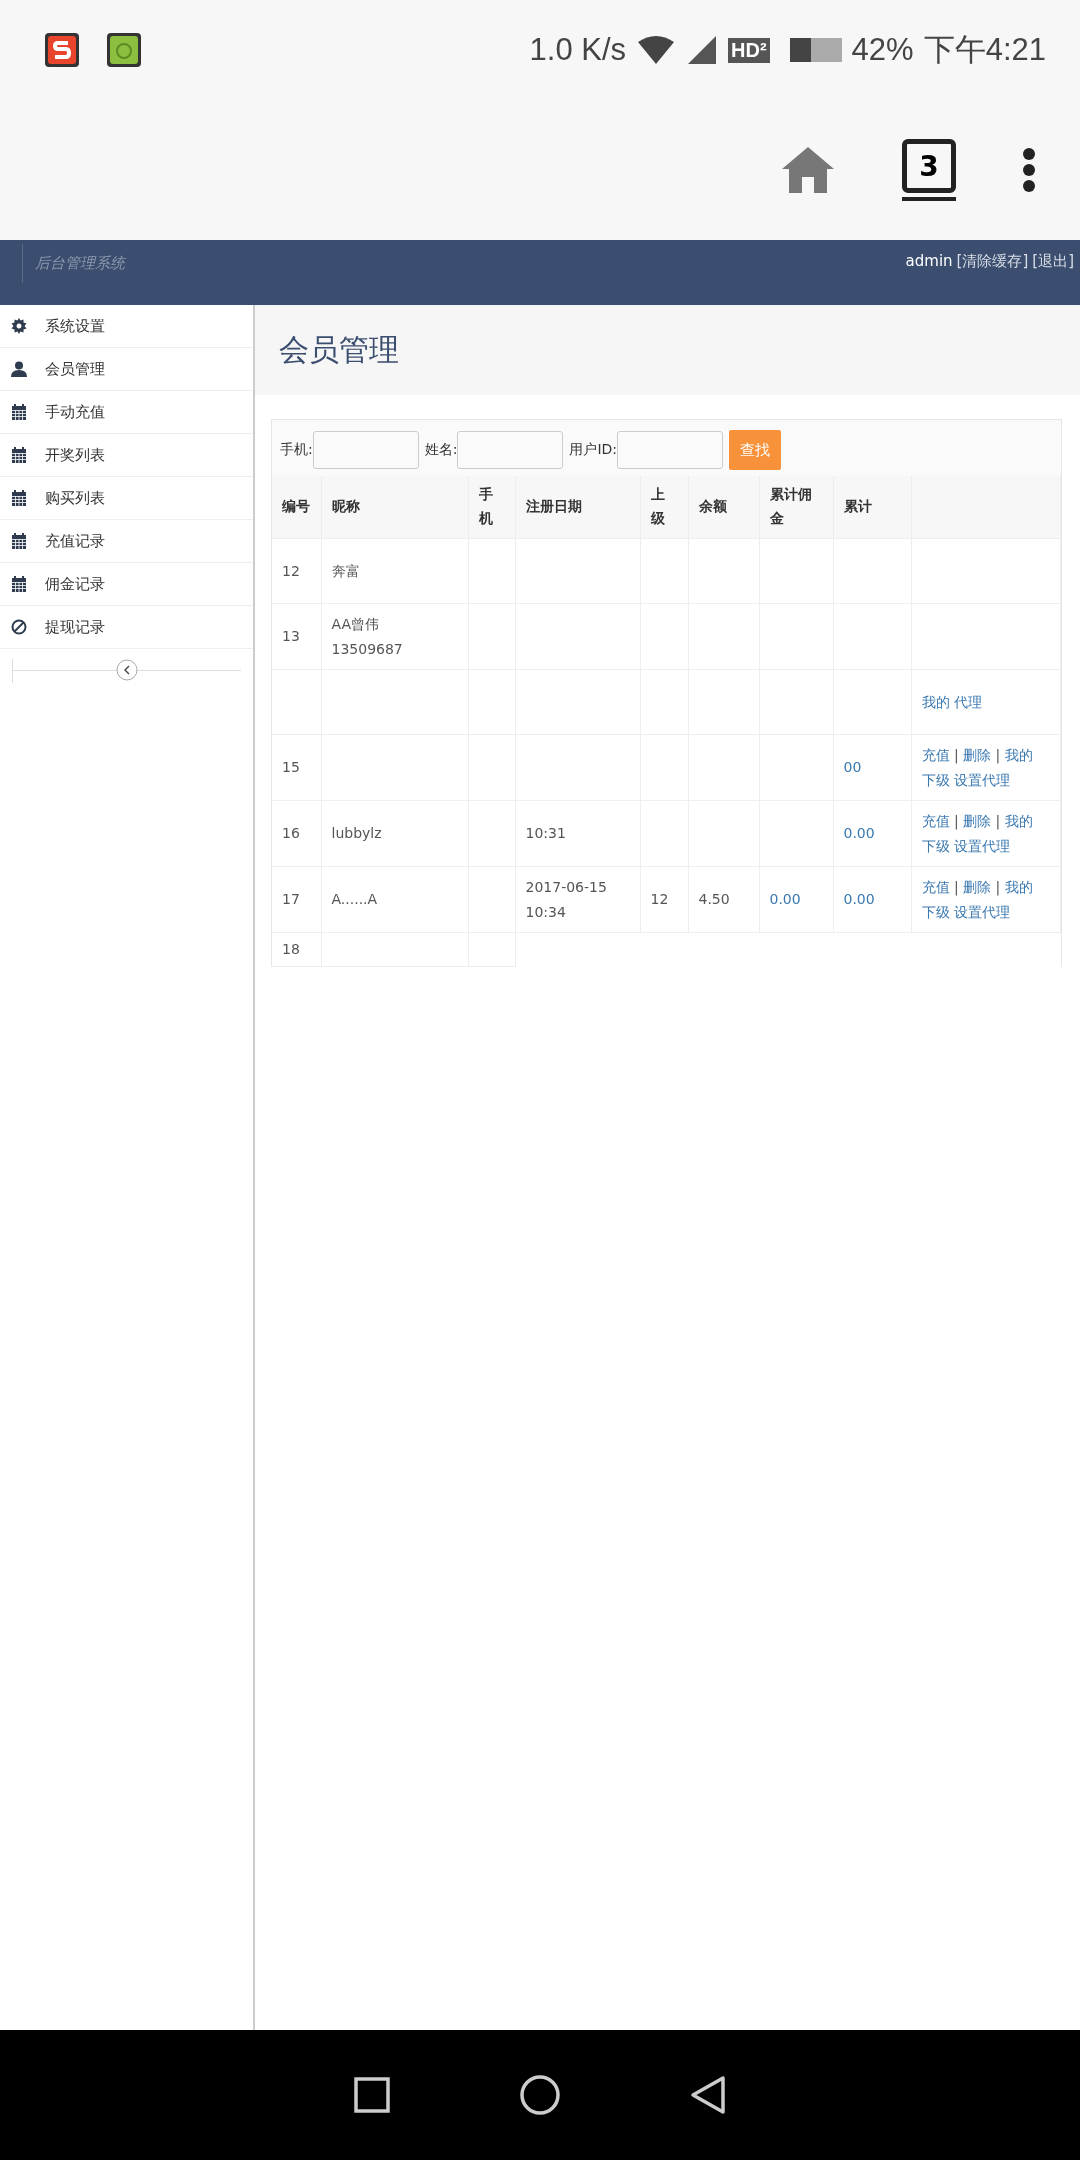  What do you see at coordinates (126, 627) in the screenshot?
I see `sidebar-item: 提现记录` at bounding box center [126, 627].